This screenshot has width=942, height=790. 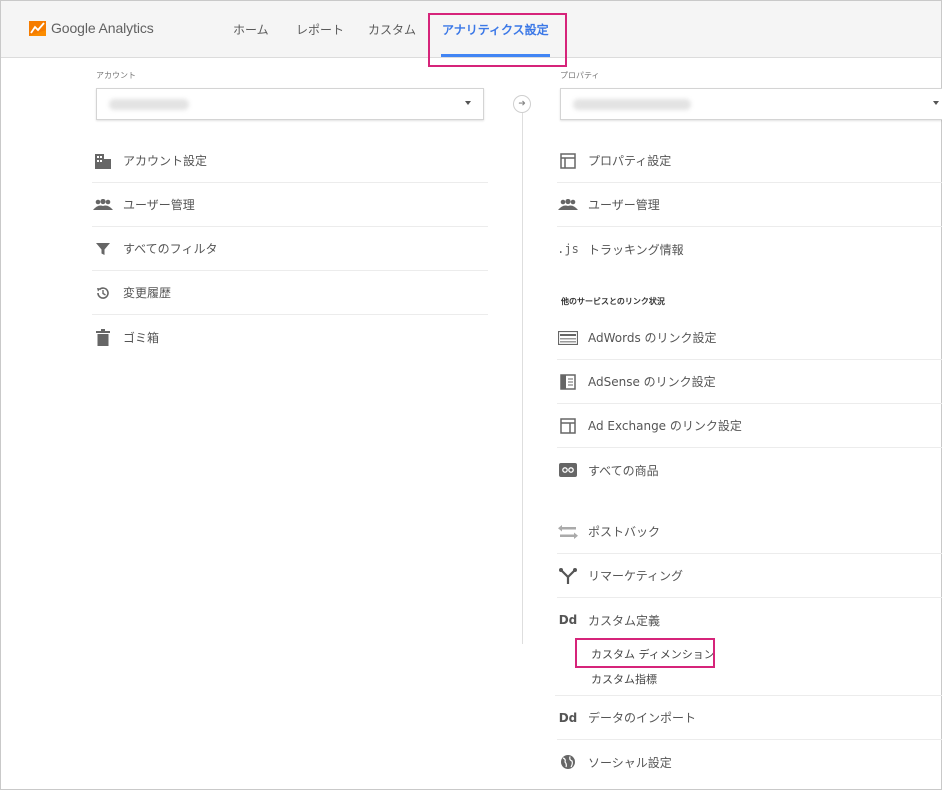 I want to click on property-column-label: プロパティ, so click(x=580, y=75).